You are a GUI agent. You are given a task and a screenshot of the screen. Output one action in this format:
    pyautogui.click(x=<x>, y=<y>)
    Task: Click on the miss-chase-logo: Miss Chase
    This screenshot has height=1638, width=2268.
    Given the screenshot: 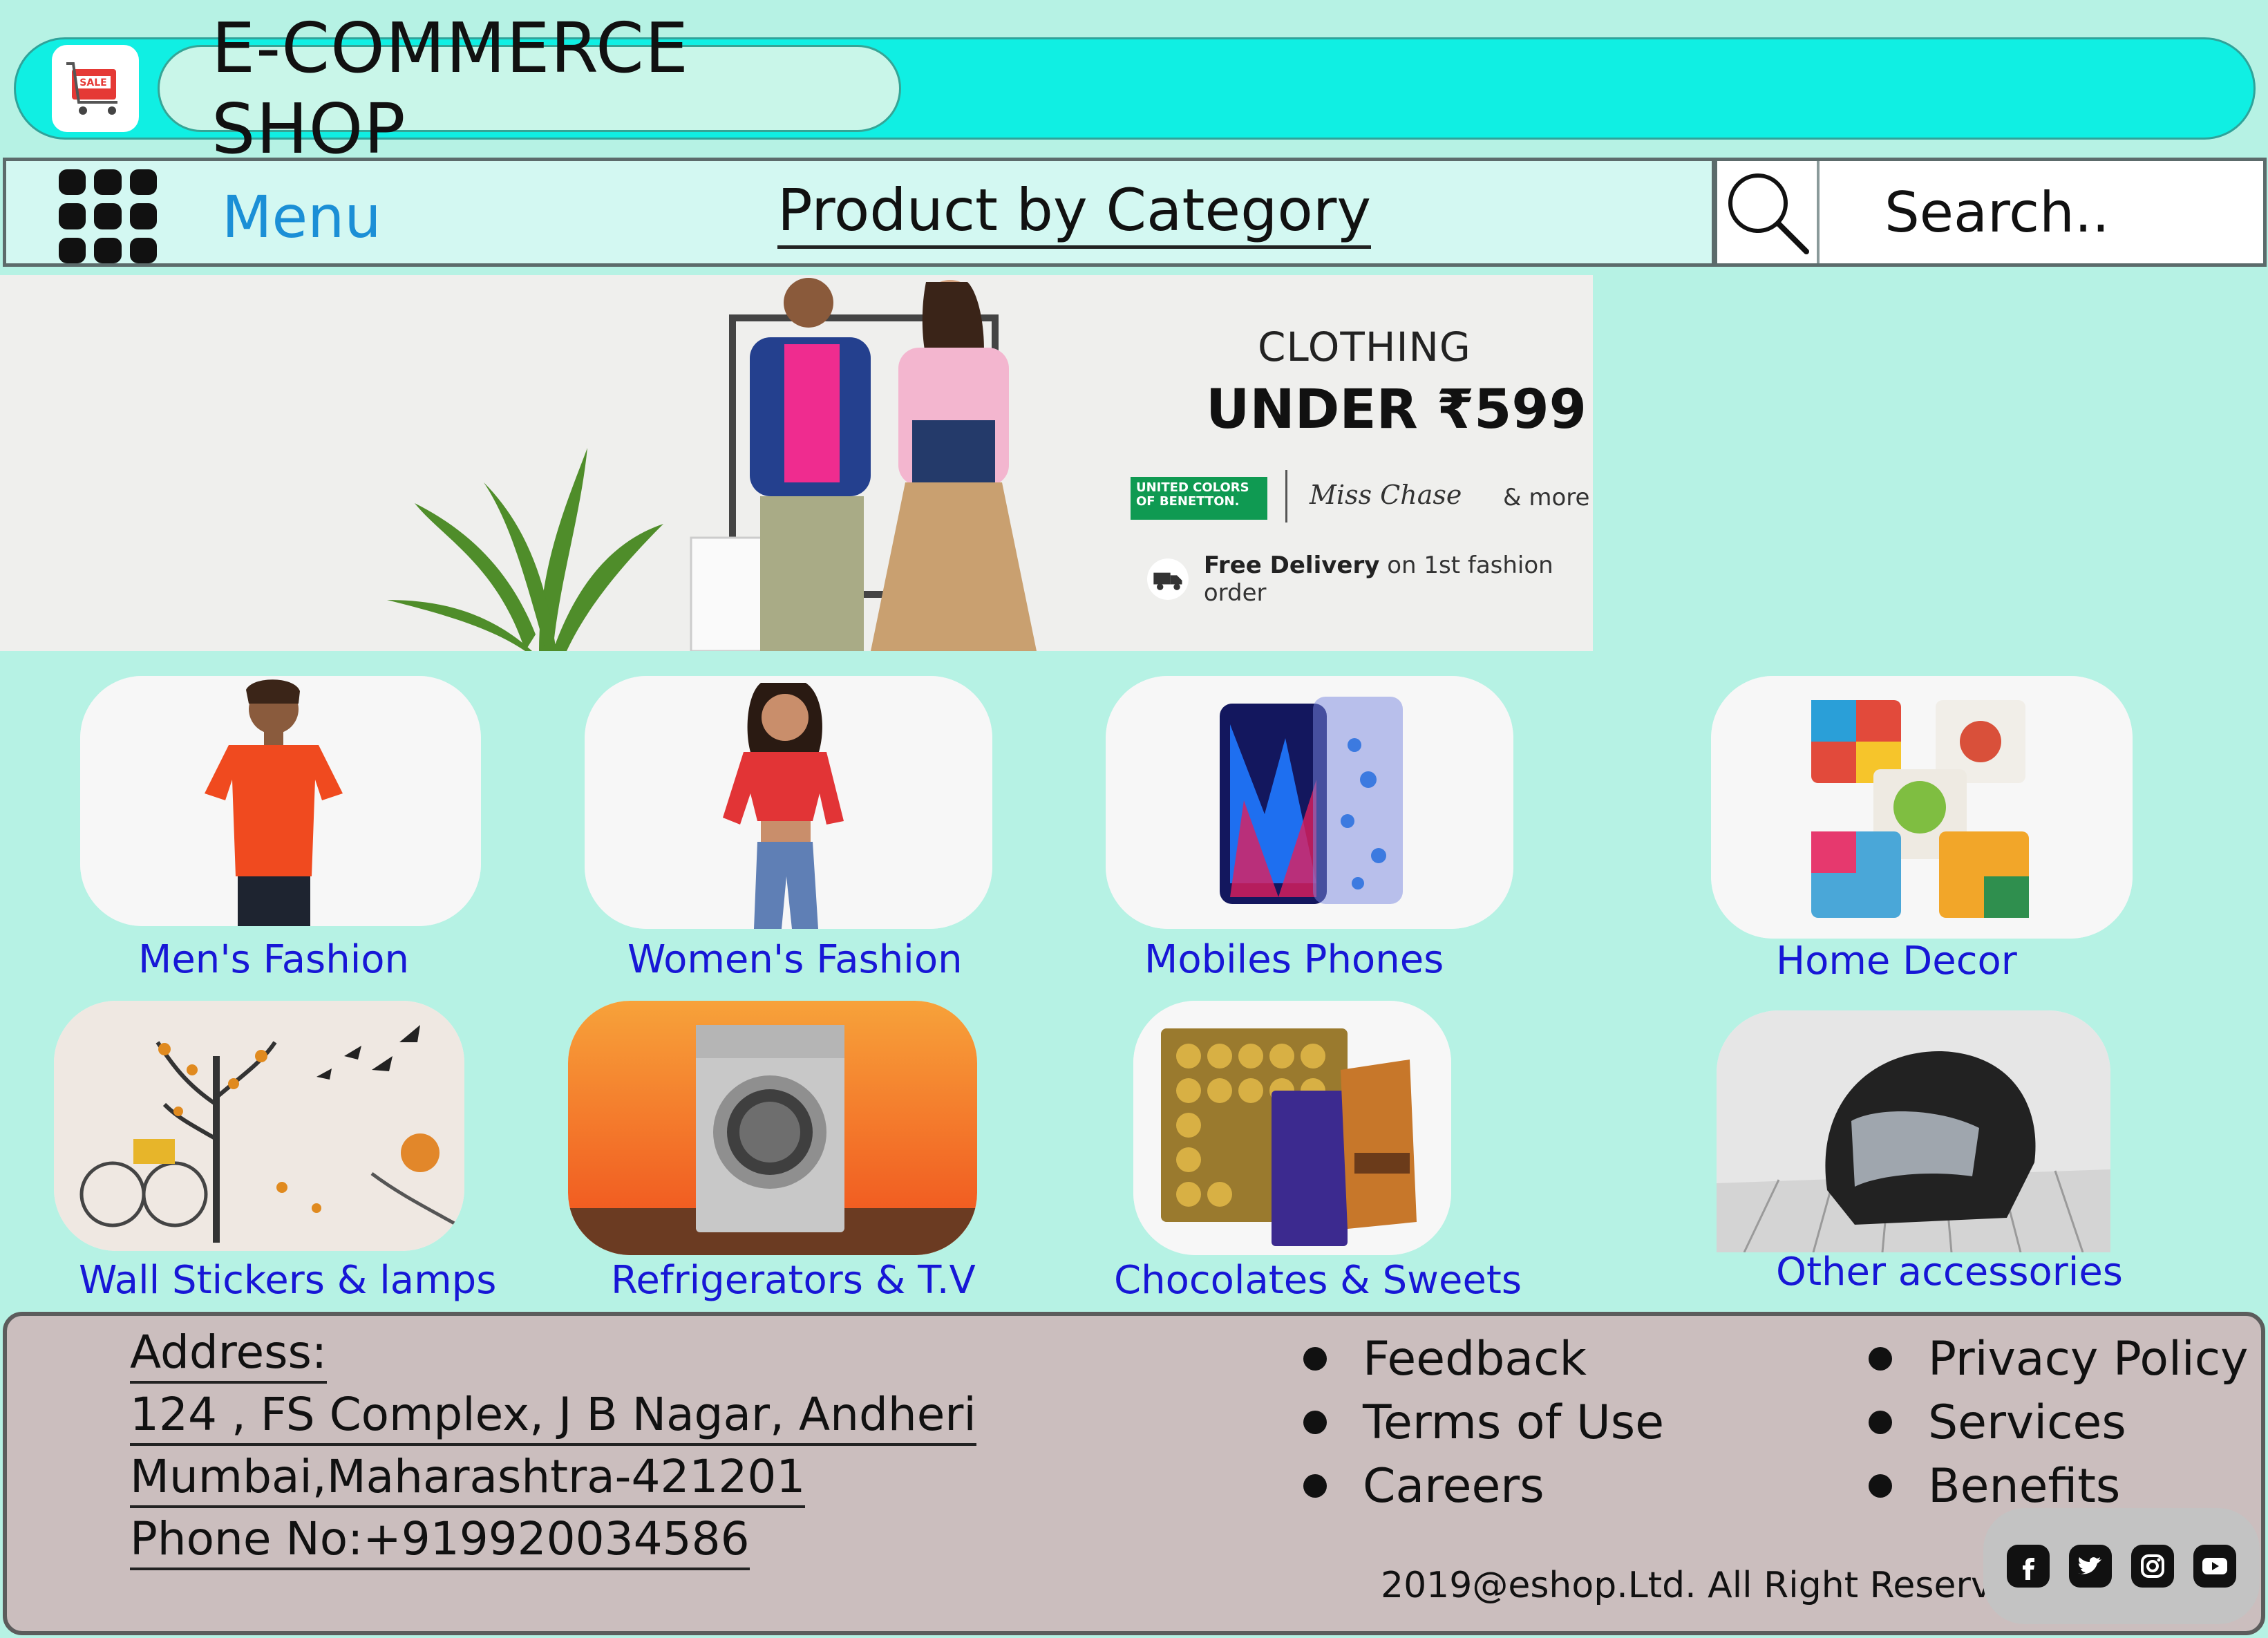 What is the action you would take?
    pyautogui.click(x=1386, y=495)
    